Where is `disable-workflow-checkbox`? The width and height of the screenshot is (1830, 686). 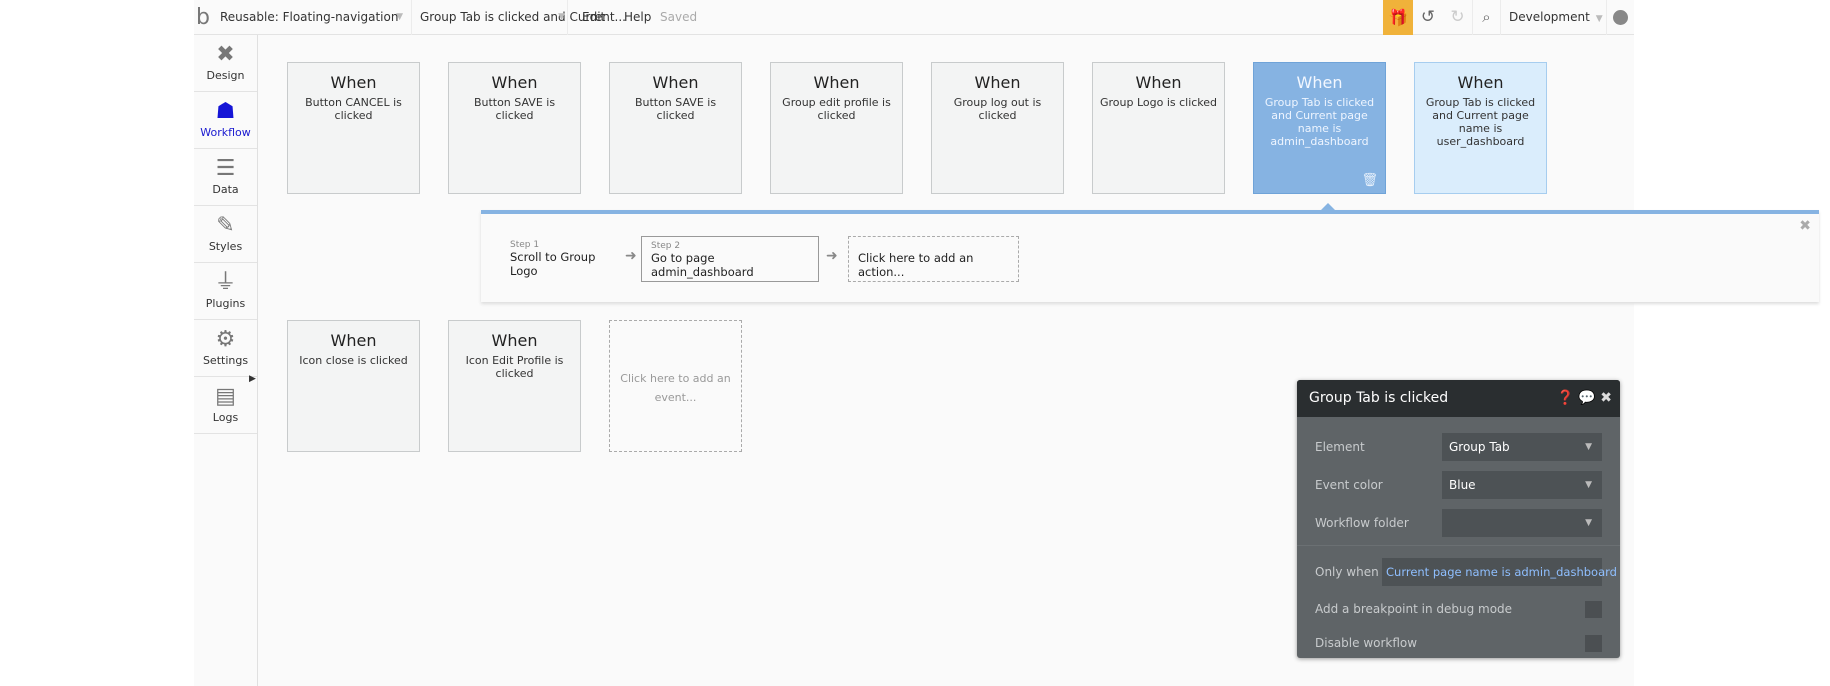
disable-workflow-checkbox is located at coordinates (1593, 643).